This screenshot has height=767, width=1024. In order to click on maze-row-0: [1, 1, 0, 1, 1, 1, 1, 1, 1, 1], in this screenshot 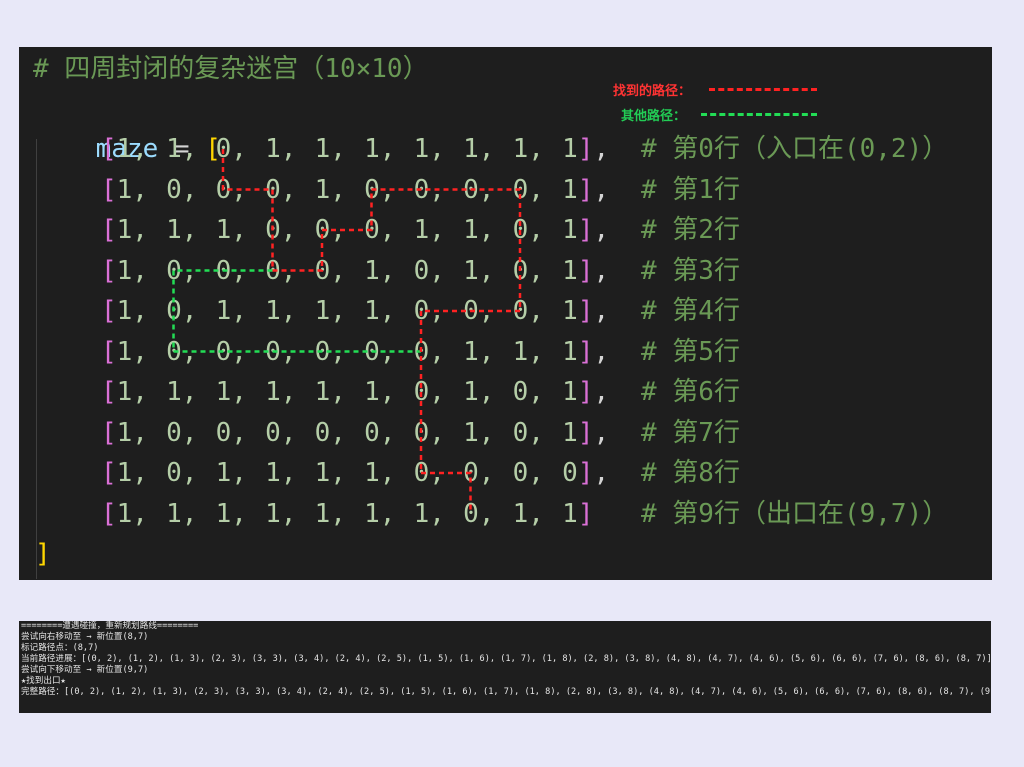, I will do `click(355, 149)`.